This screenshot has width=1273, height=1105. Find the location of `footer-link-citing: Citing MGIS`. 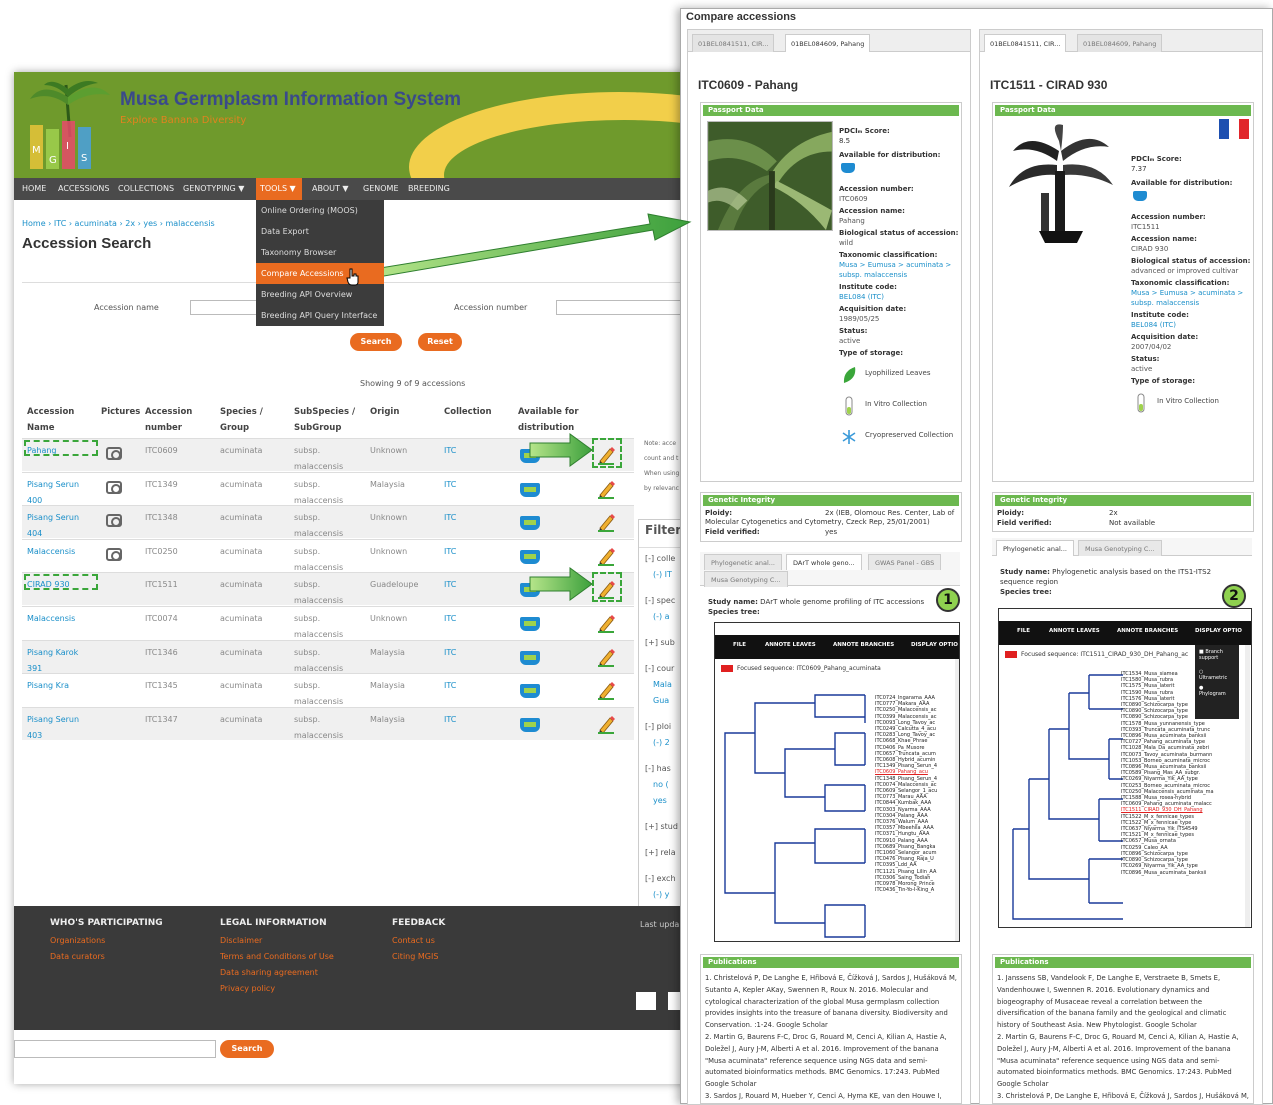

footer-link-citing: Citing MGIS is located at coordinates (415, 956).